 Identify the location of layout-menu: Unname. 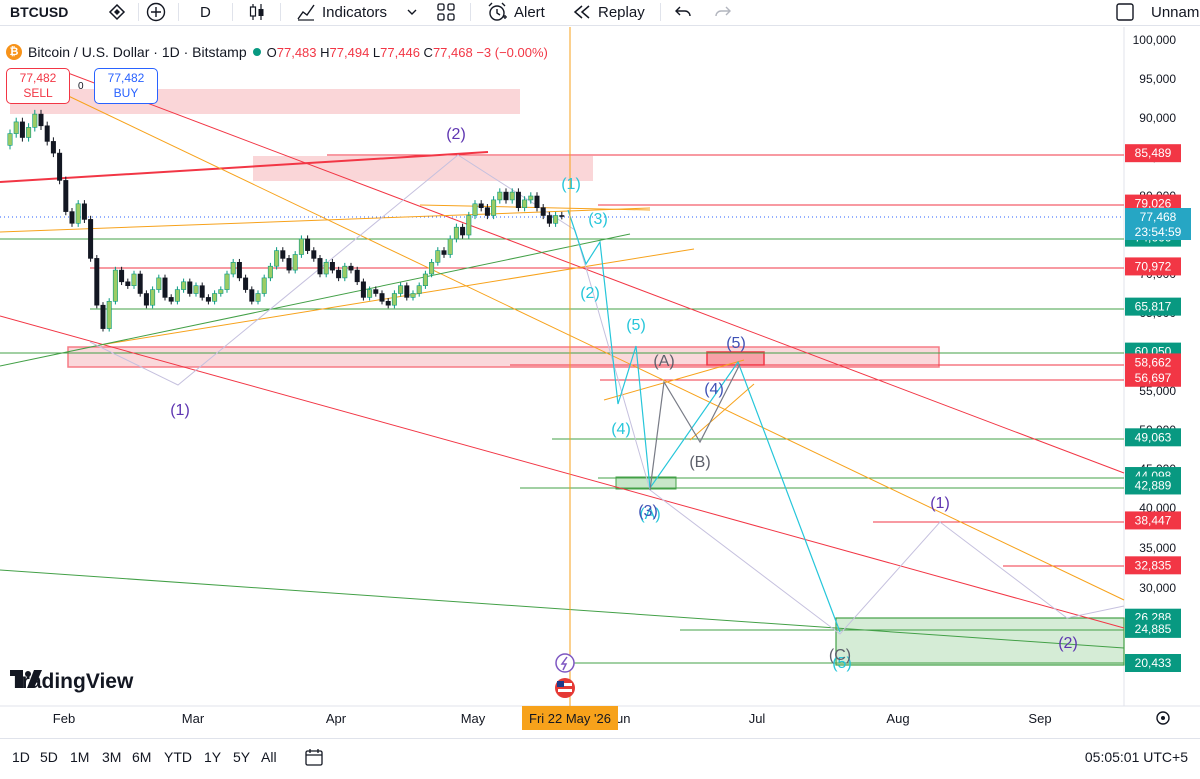
(1157, 12).